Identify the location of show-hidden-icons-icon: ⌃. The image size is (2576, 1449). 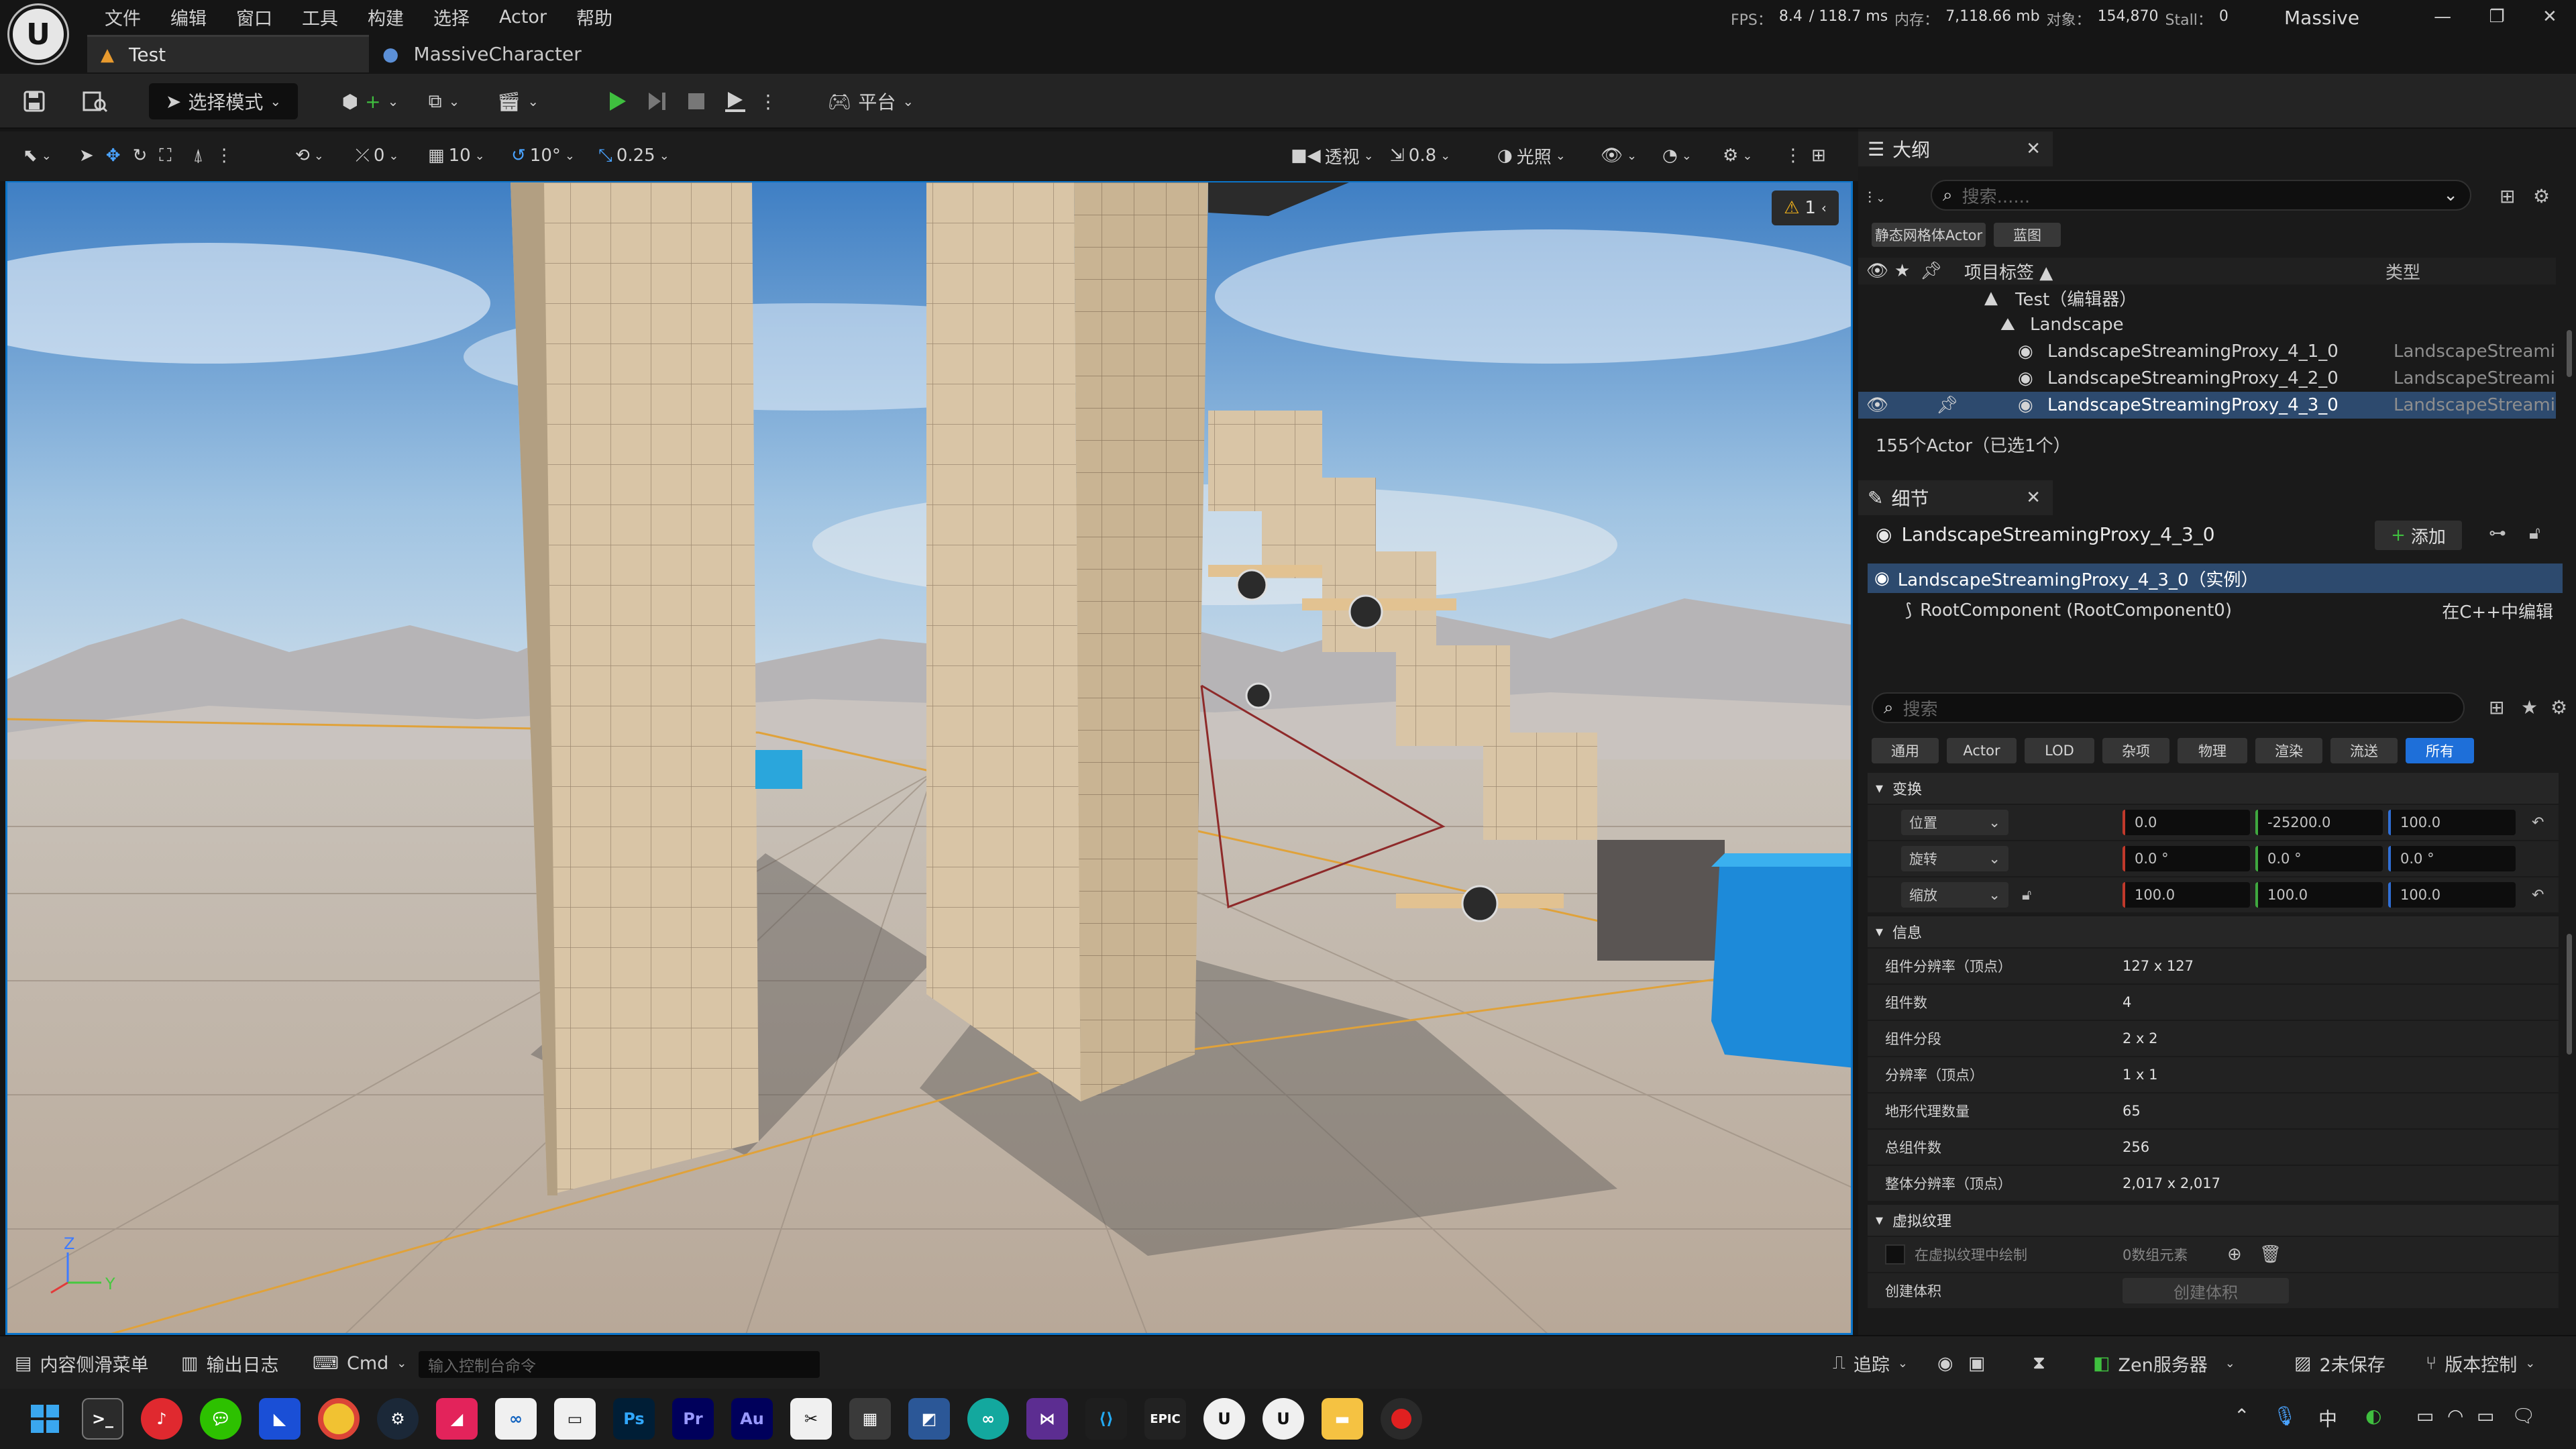
(2241, 1416).